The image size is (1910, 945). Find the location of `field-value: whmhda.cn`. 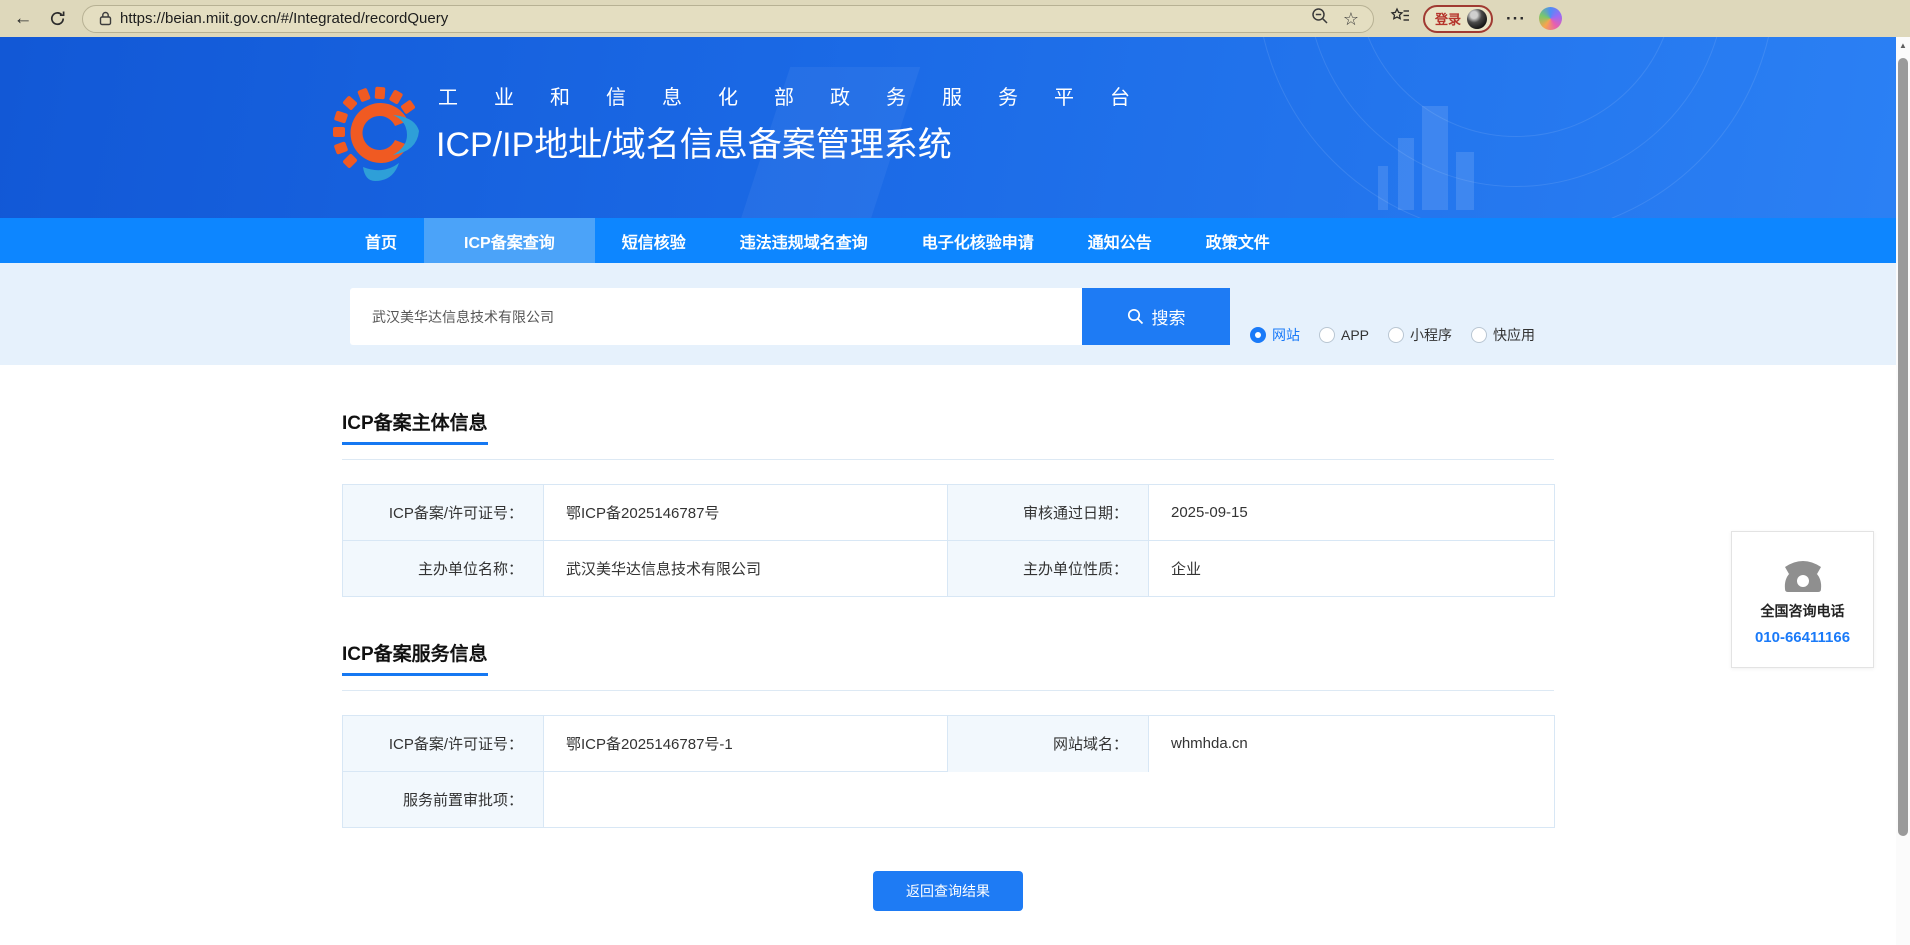

field-value: whmhda.cn is located at coordinates (1351, 743).